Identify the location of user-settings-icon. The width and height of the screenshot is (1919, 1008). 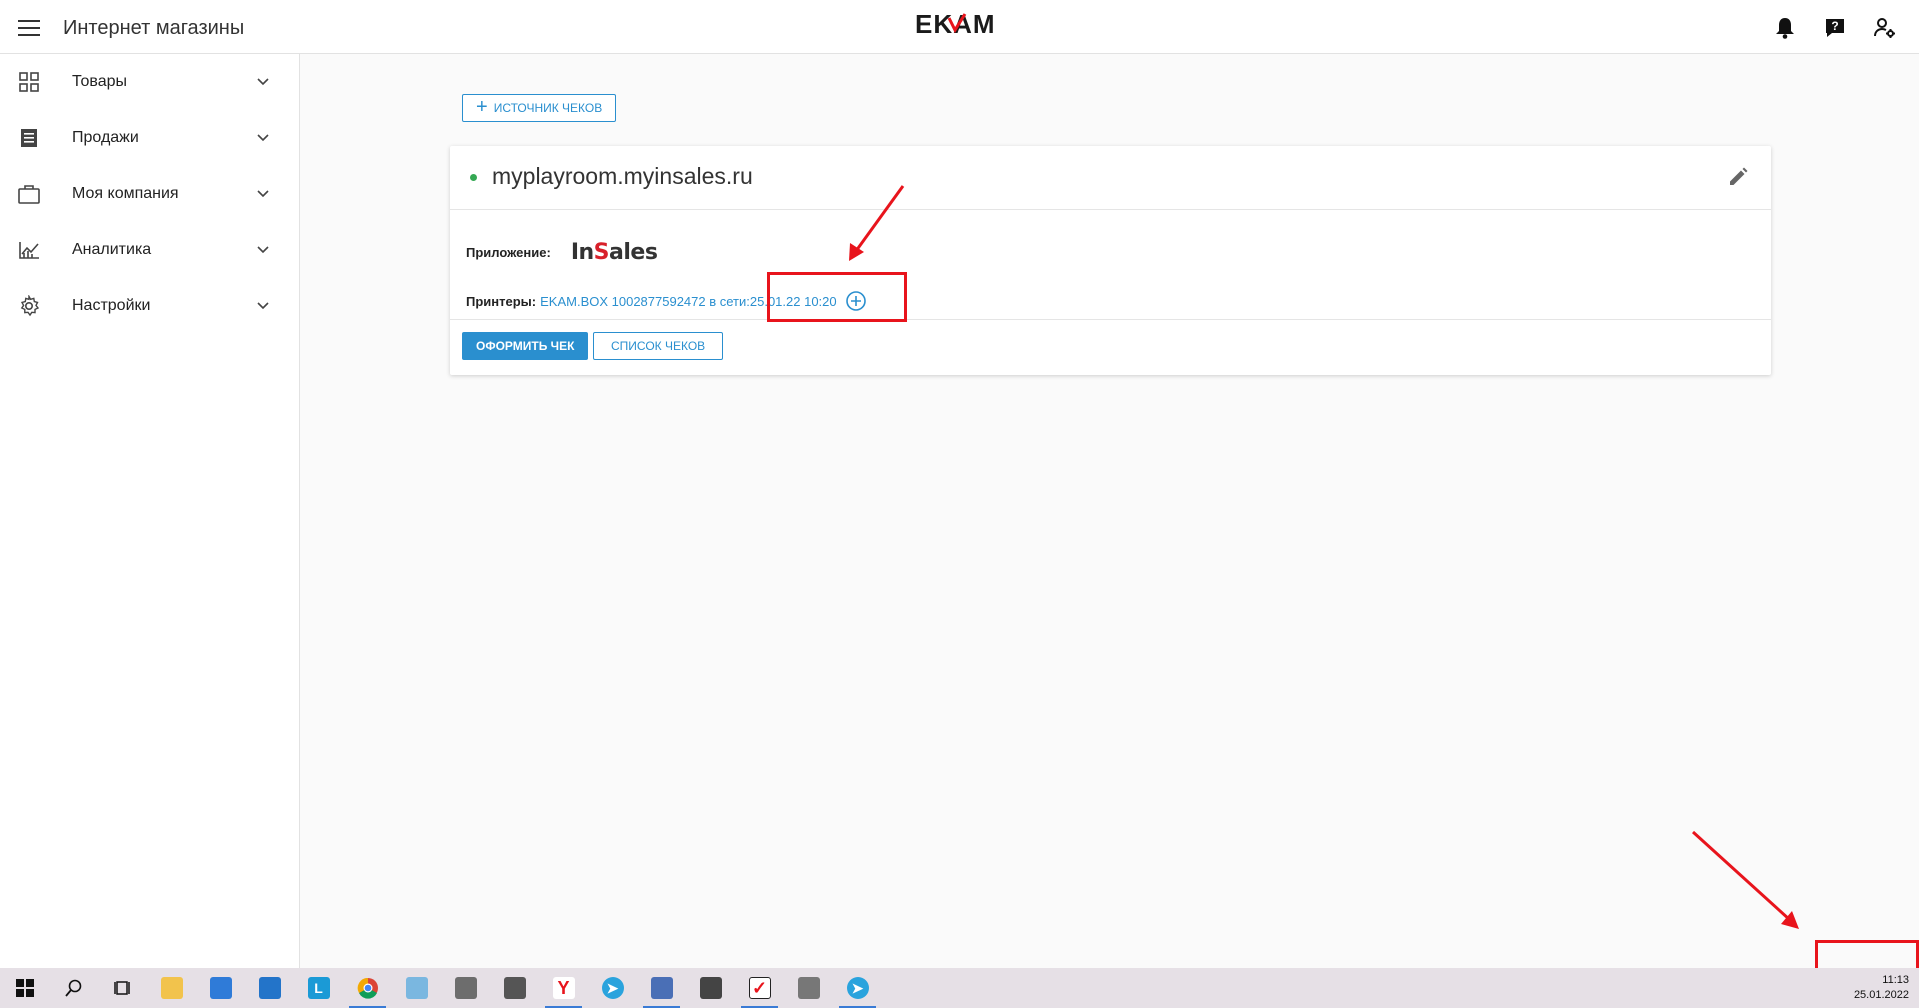
(1885, 28).